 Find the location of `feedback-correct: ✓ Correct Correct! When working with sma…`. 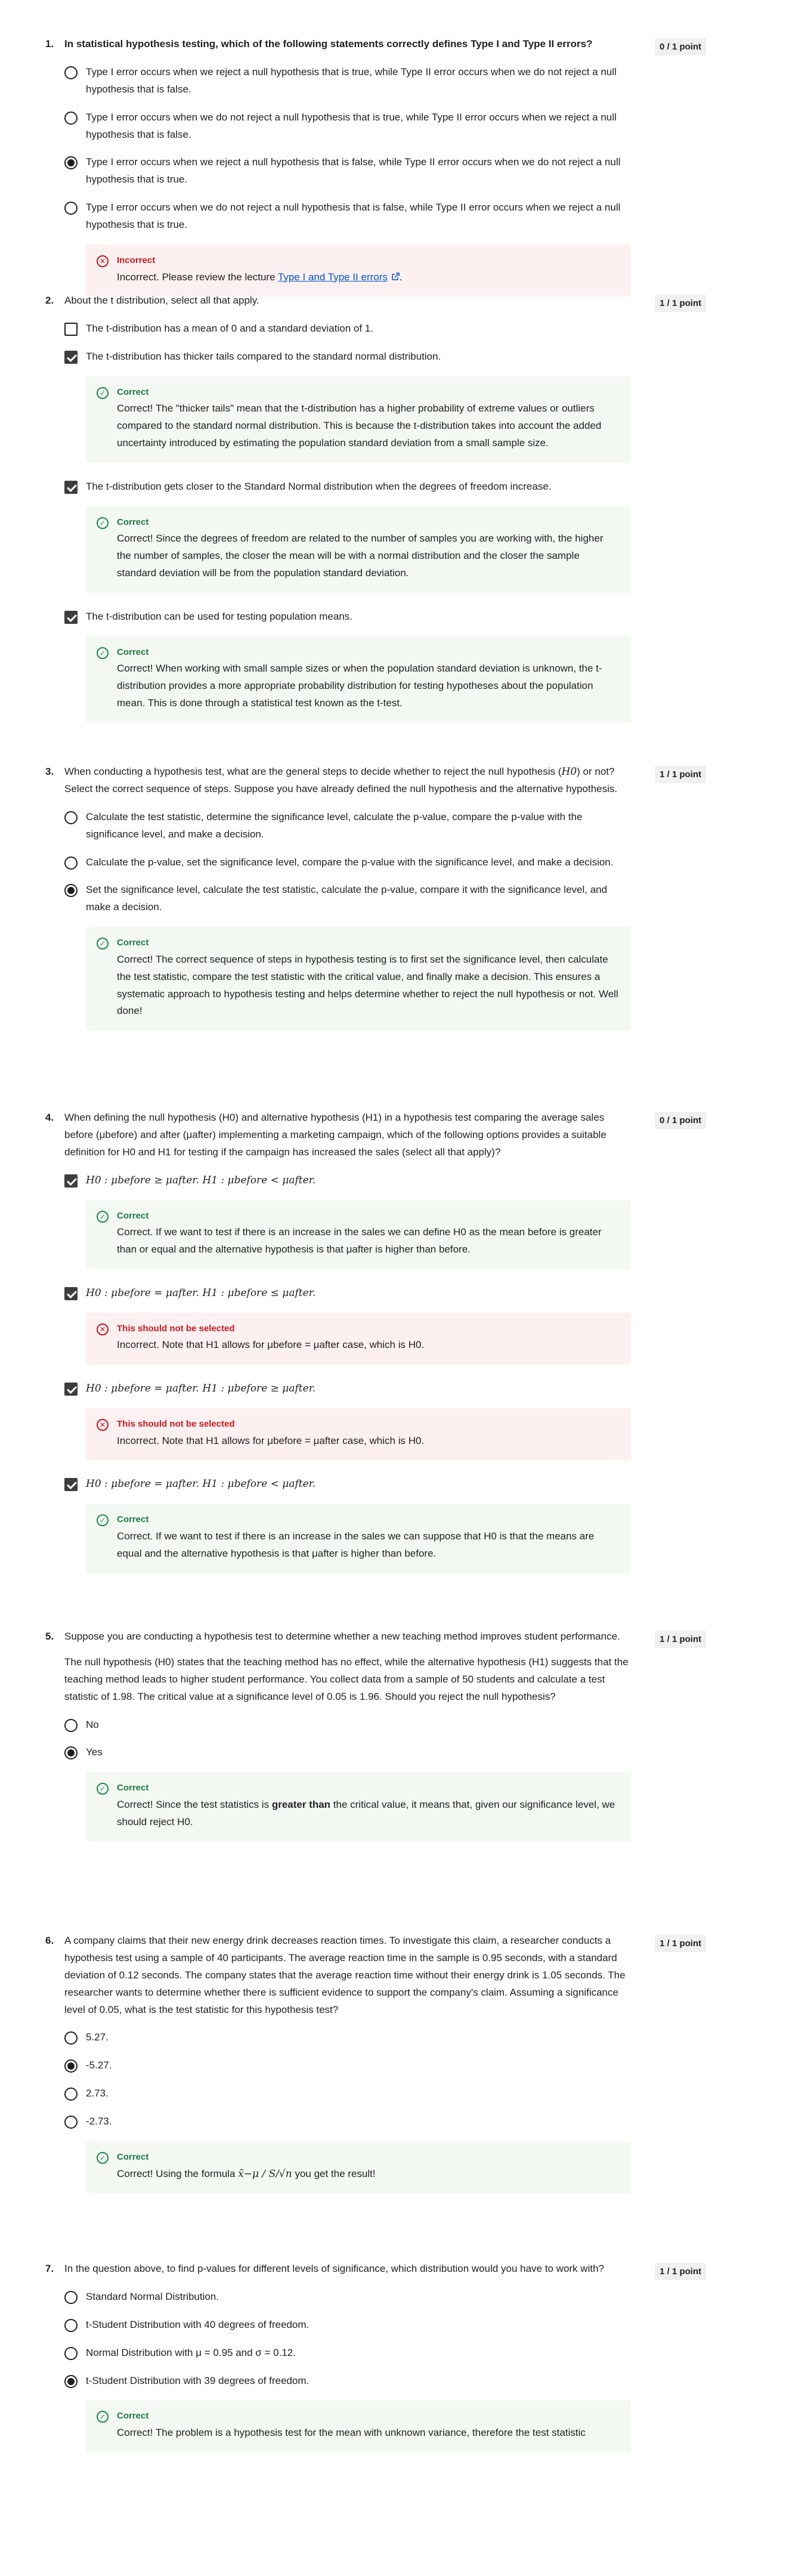

feedback-correct: ✓ Correct Correct! When working with sma… is located at coordinates (358, 679).